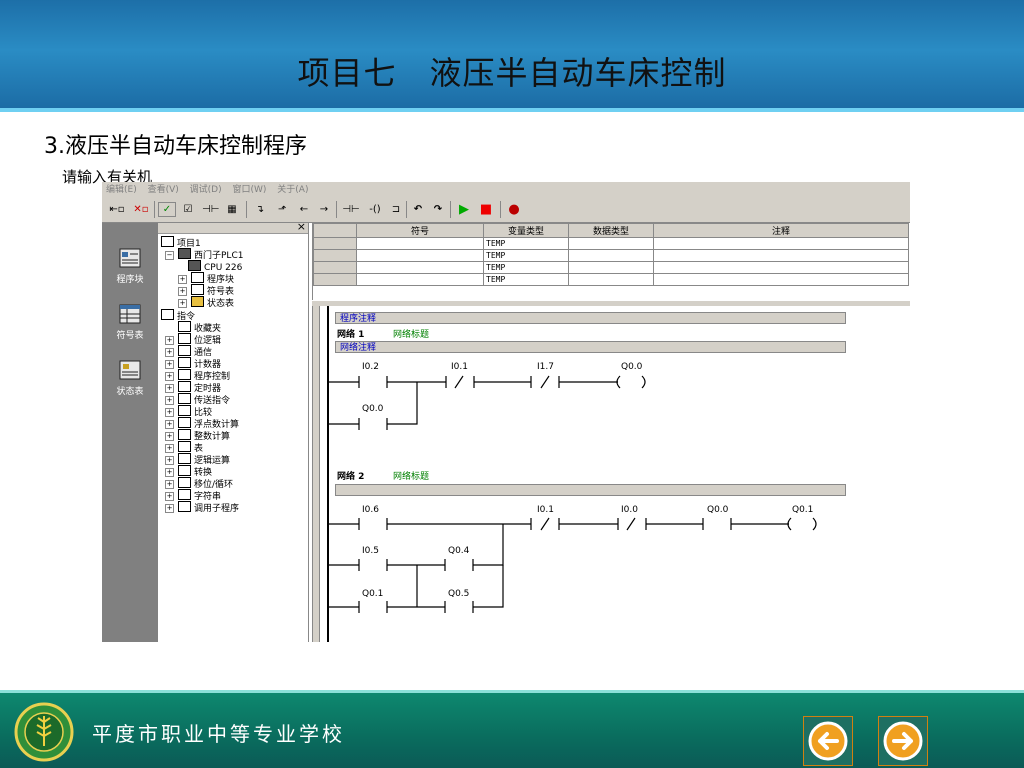  Describe the element at coordinates (130, 336) in the screenshot. I see `nav-label: 符号表` at that location.